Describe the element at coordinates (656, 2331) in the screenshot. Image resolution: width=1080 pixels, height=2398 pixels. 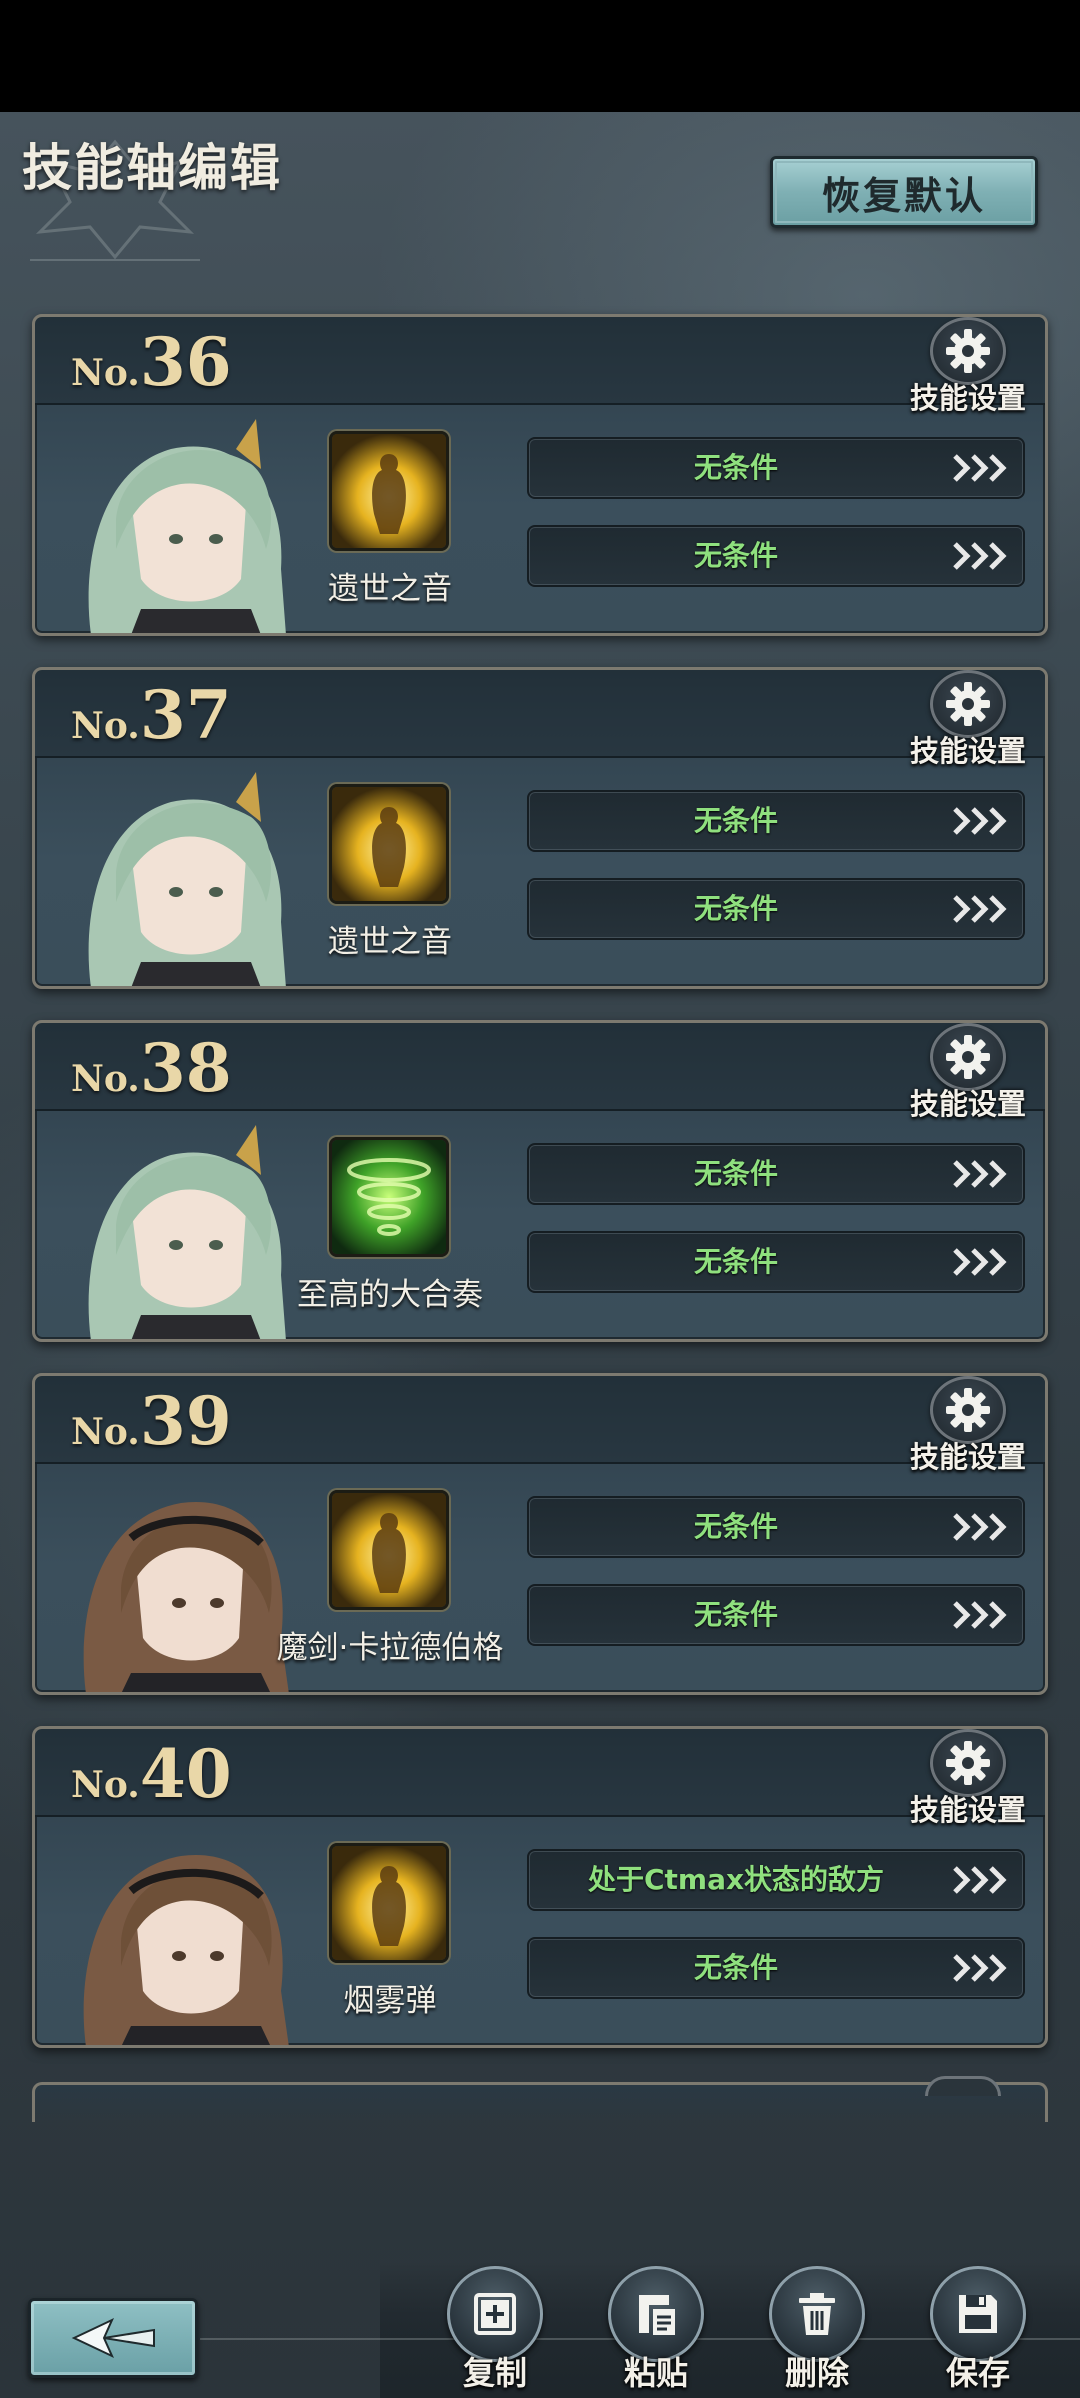
I see `paste-button: 粘贴` at that location.